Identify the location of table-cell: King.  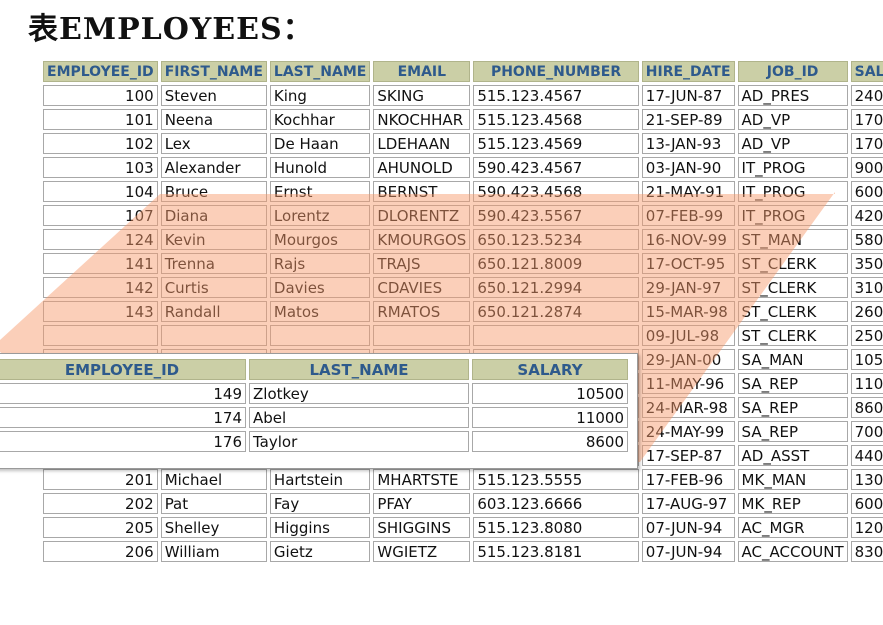
(320, 95).